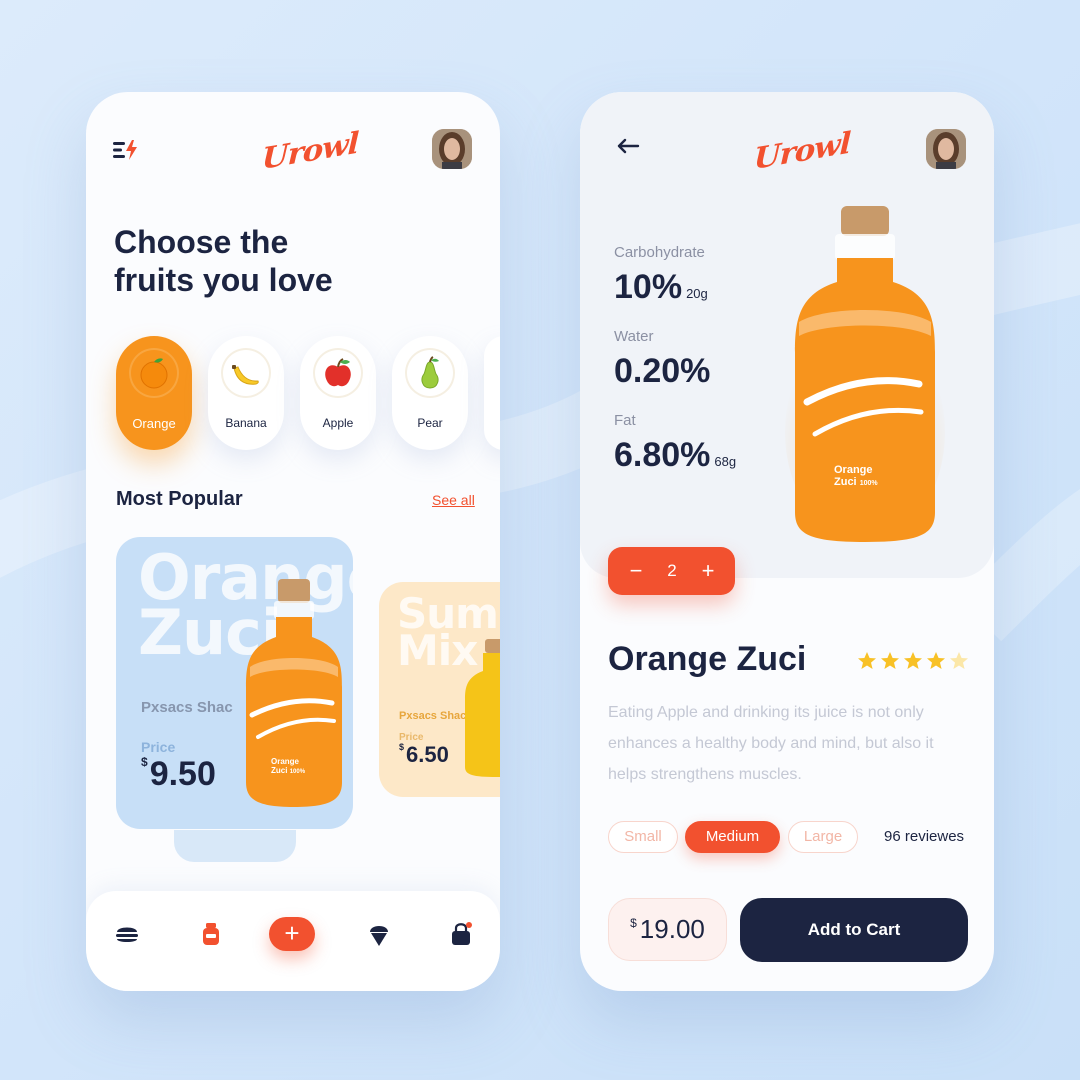  Describe the element at coordinates (625, 420) in the screenshot. I see `nutrition-label: Fat` at that location.